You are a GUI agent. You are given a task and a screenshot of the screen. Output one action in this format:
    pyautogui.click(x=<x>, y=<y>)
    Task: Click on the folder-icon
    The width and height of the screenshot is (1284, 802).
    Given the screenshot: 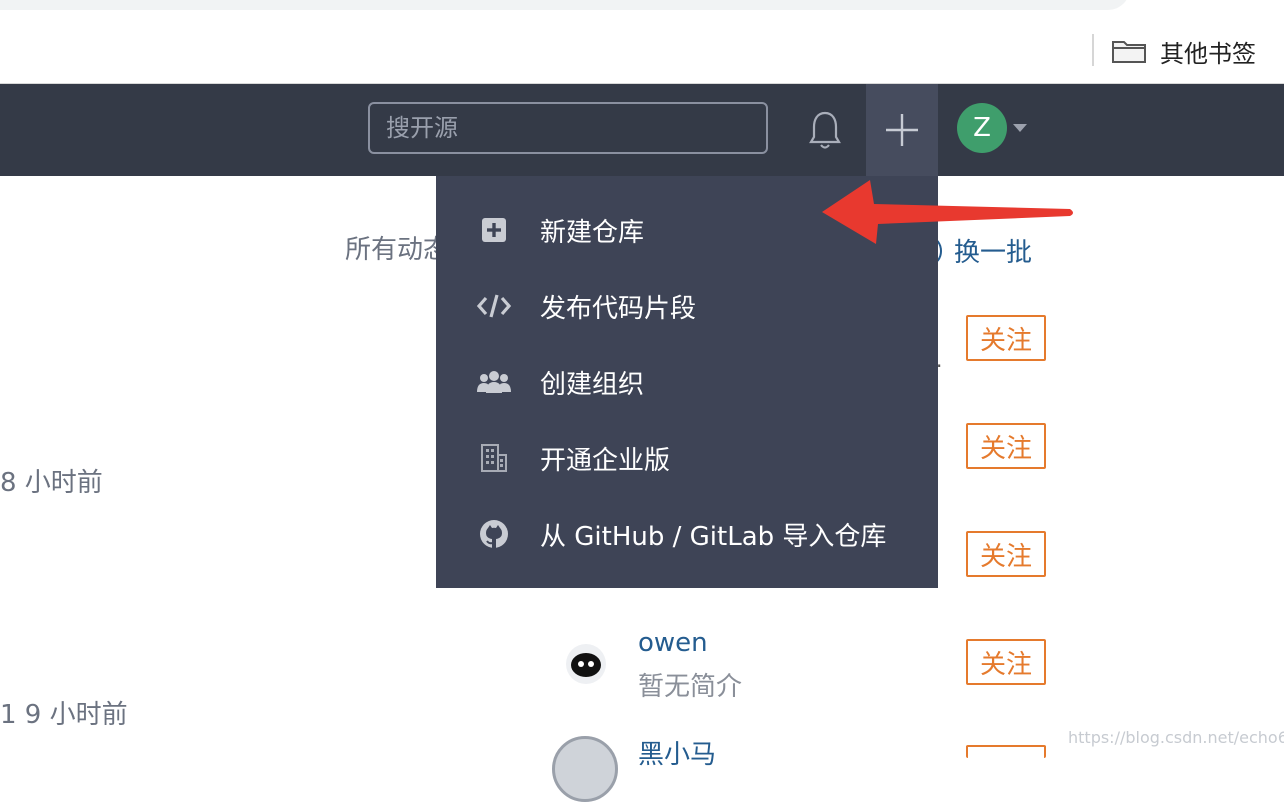 What is the action you would take?
    pyautogui.click(x=1129, y=52)
    